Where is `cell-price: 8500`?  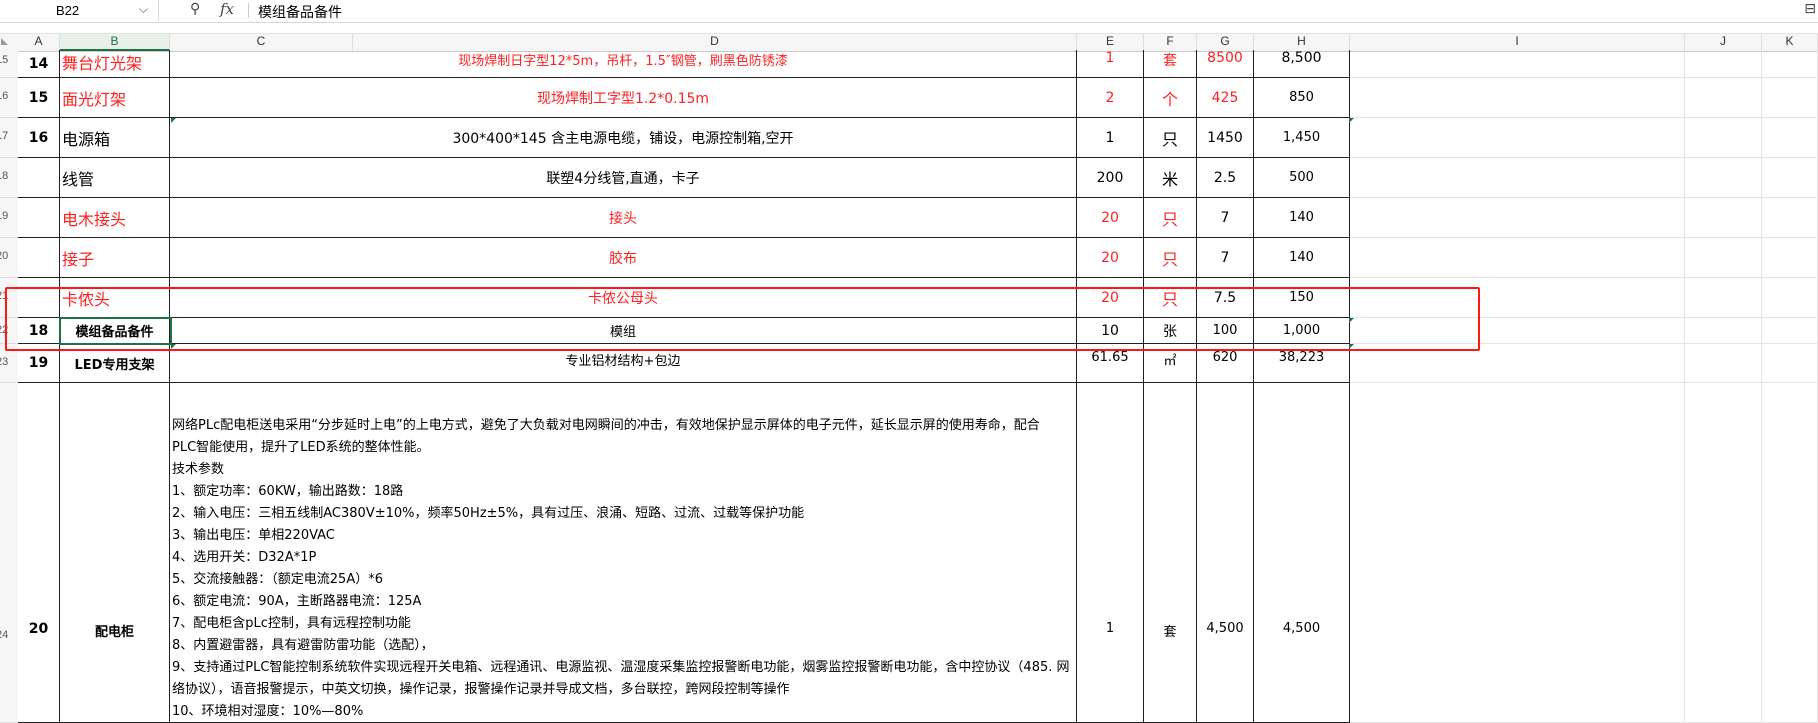 cell-price: 8500 is located at coordinates (1225, 64).